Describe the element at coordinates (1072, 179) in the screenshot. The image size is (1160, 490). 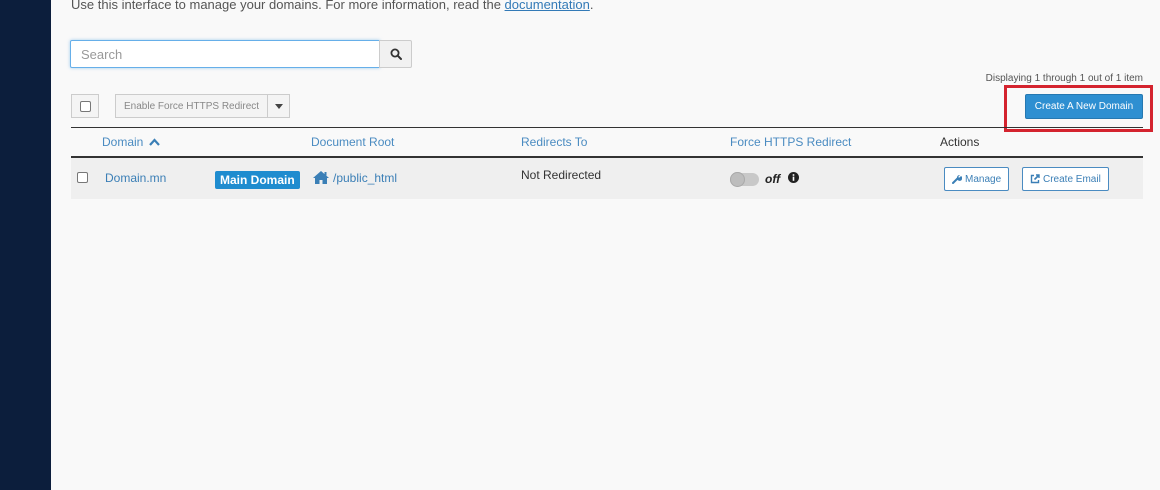
I see `create-email-button-label: Create Email` at that location.